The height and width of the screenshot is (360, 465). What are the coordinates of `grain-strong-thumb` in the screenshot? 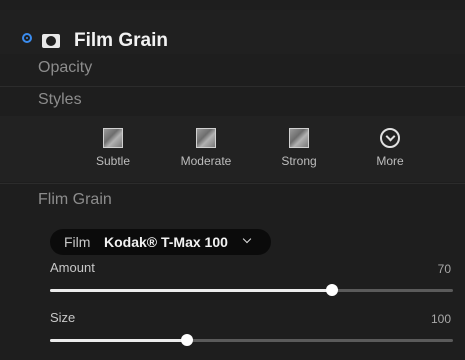 It's located at (299, 138).